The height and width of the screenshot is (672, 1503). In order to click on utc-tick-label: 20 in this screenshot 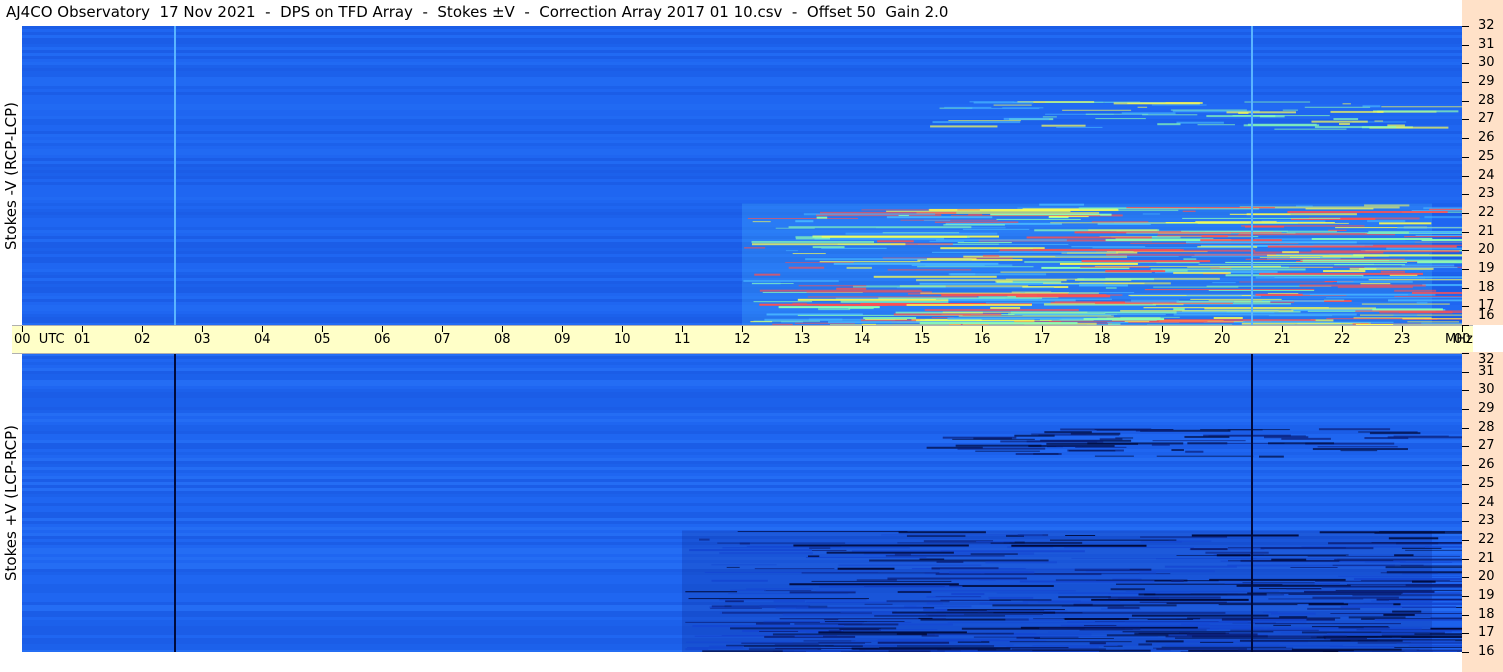, I will do `click(1222, 339)`.